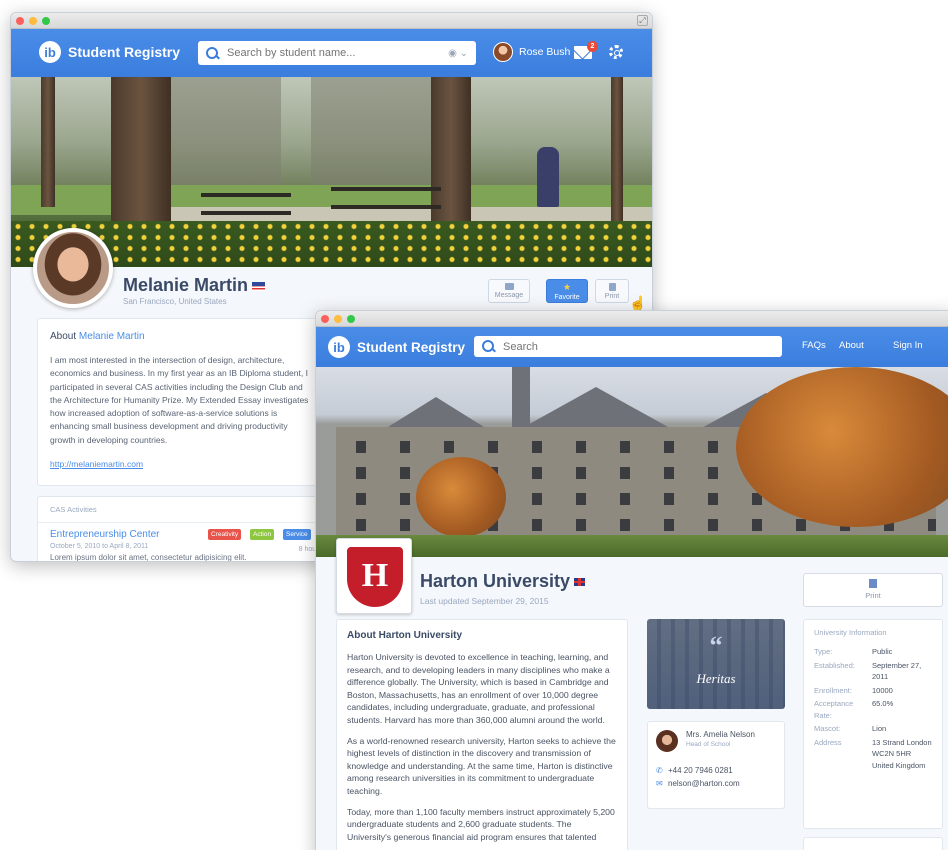  I want to click on search-box, so click(628, 346).